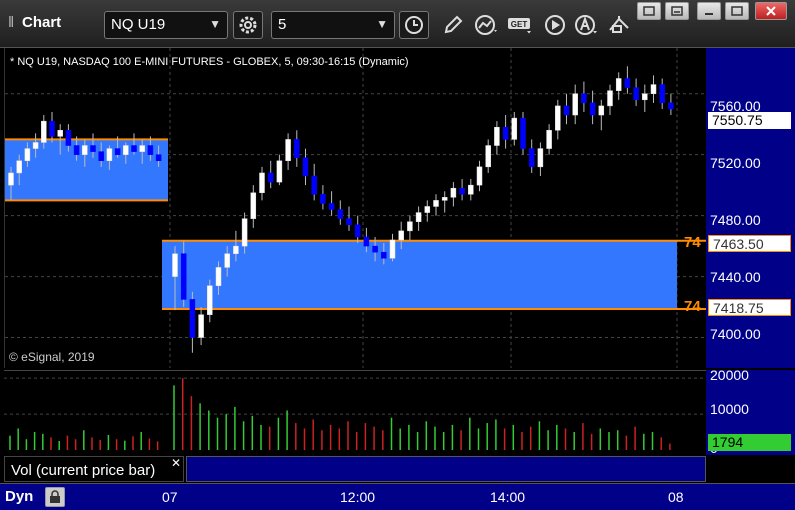  Describe the element at coordinates (333, 25) in the screenshot. I see `interval-select: 5 ▼` at that location.